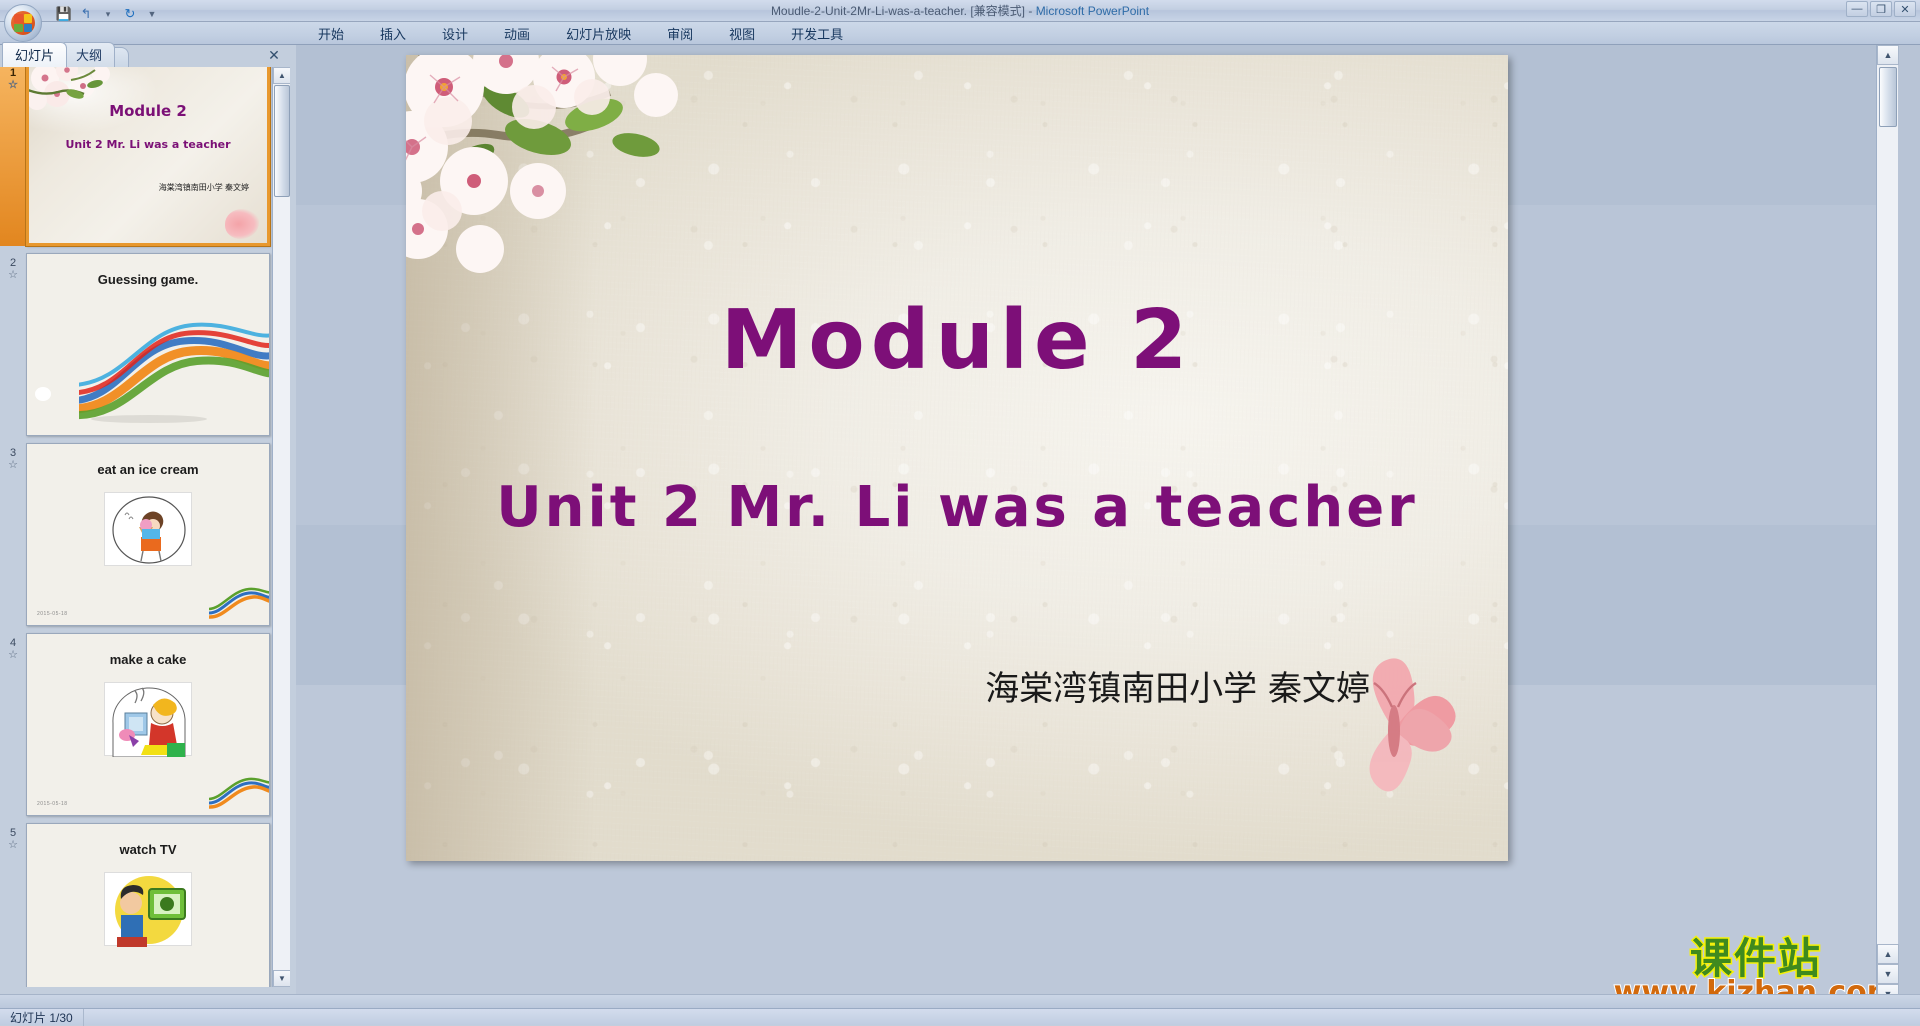 The height and width of the screenshot is (1026, 1920). Describe the element at coordinates (43, 394) in the screenshot. I see `swirl-highlight` at that location.